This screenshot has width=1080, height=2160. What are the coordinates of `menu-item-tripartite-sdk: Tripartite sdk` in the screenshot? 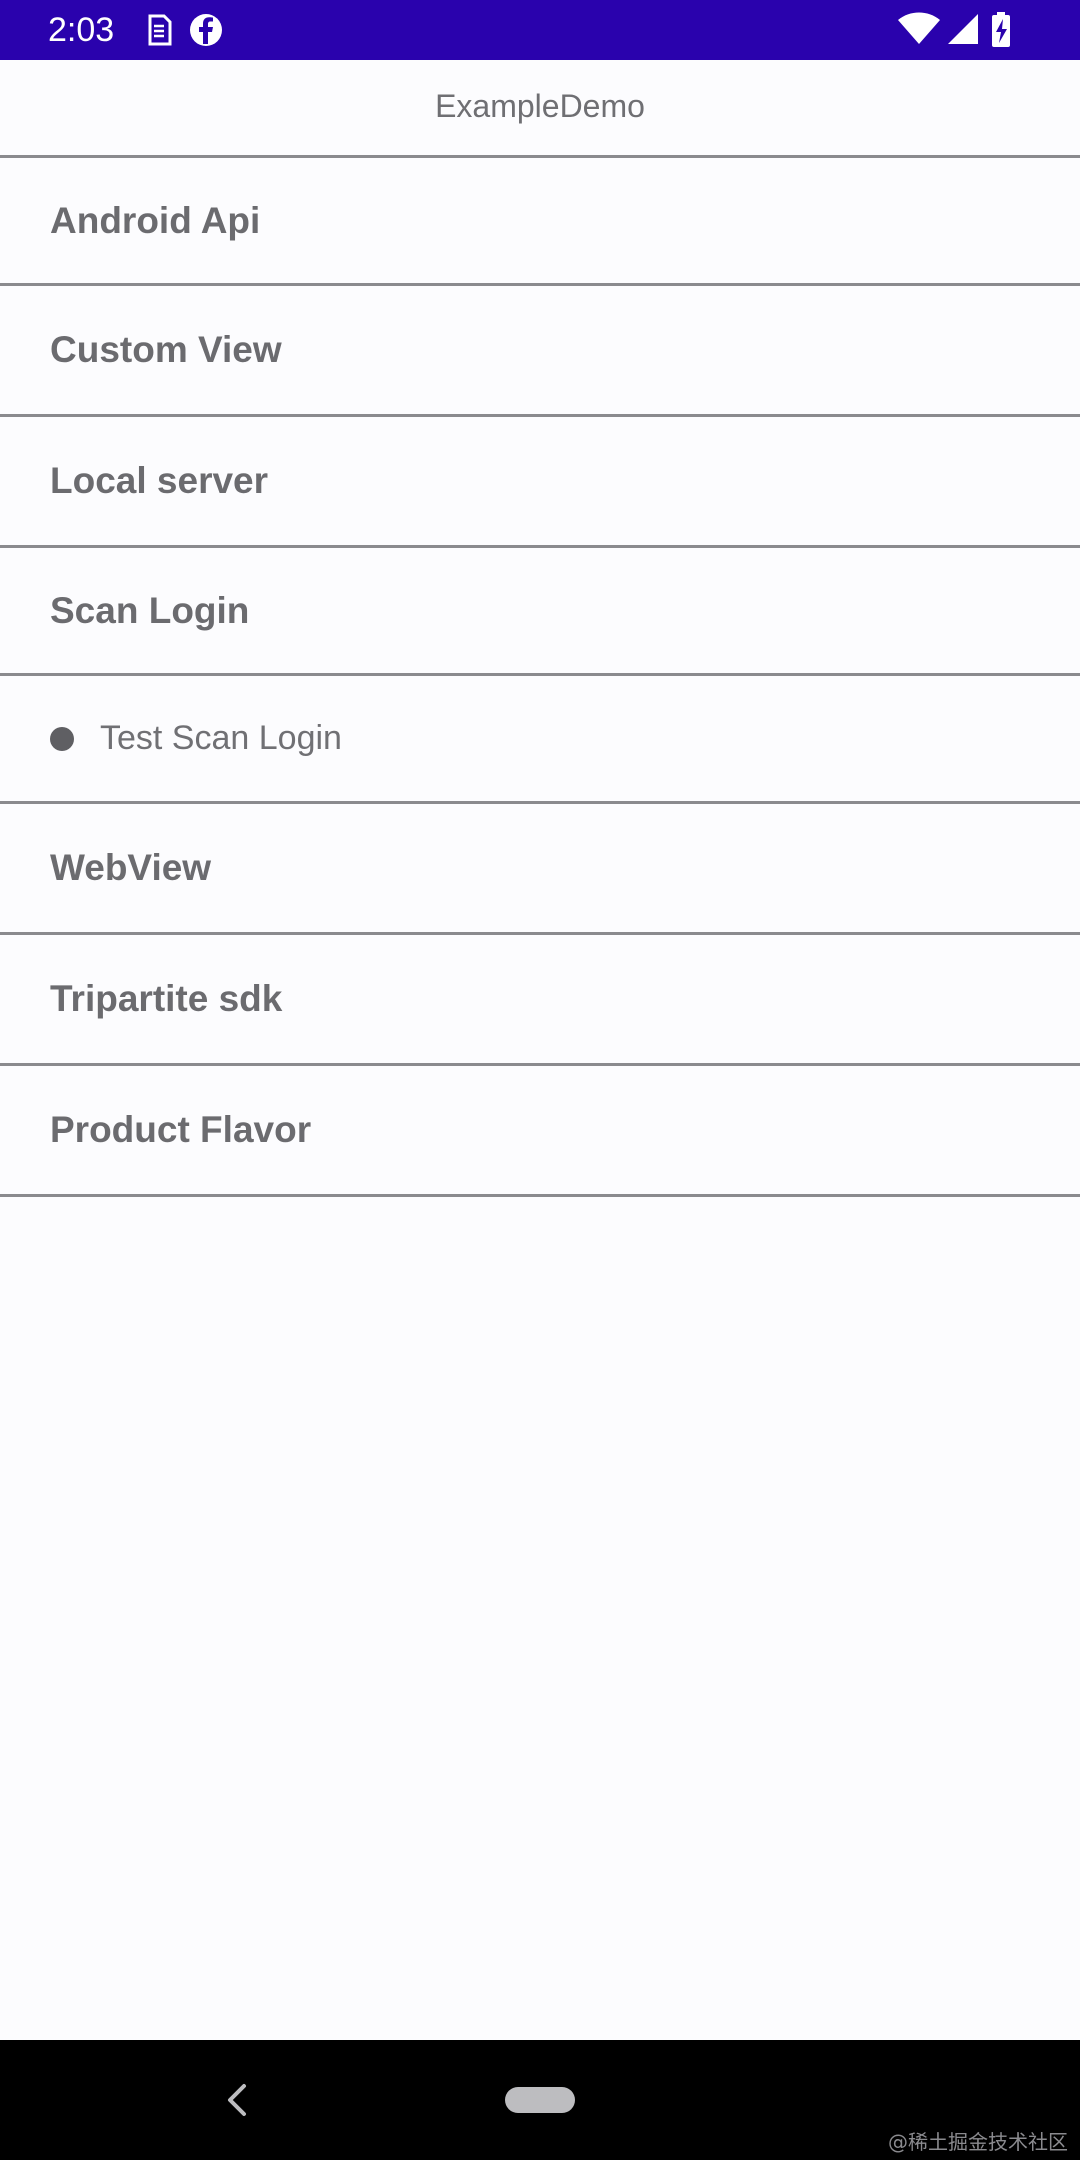 It's located at (540, 1000).